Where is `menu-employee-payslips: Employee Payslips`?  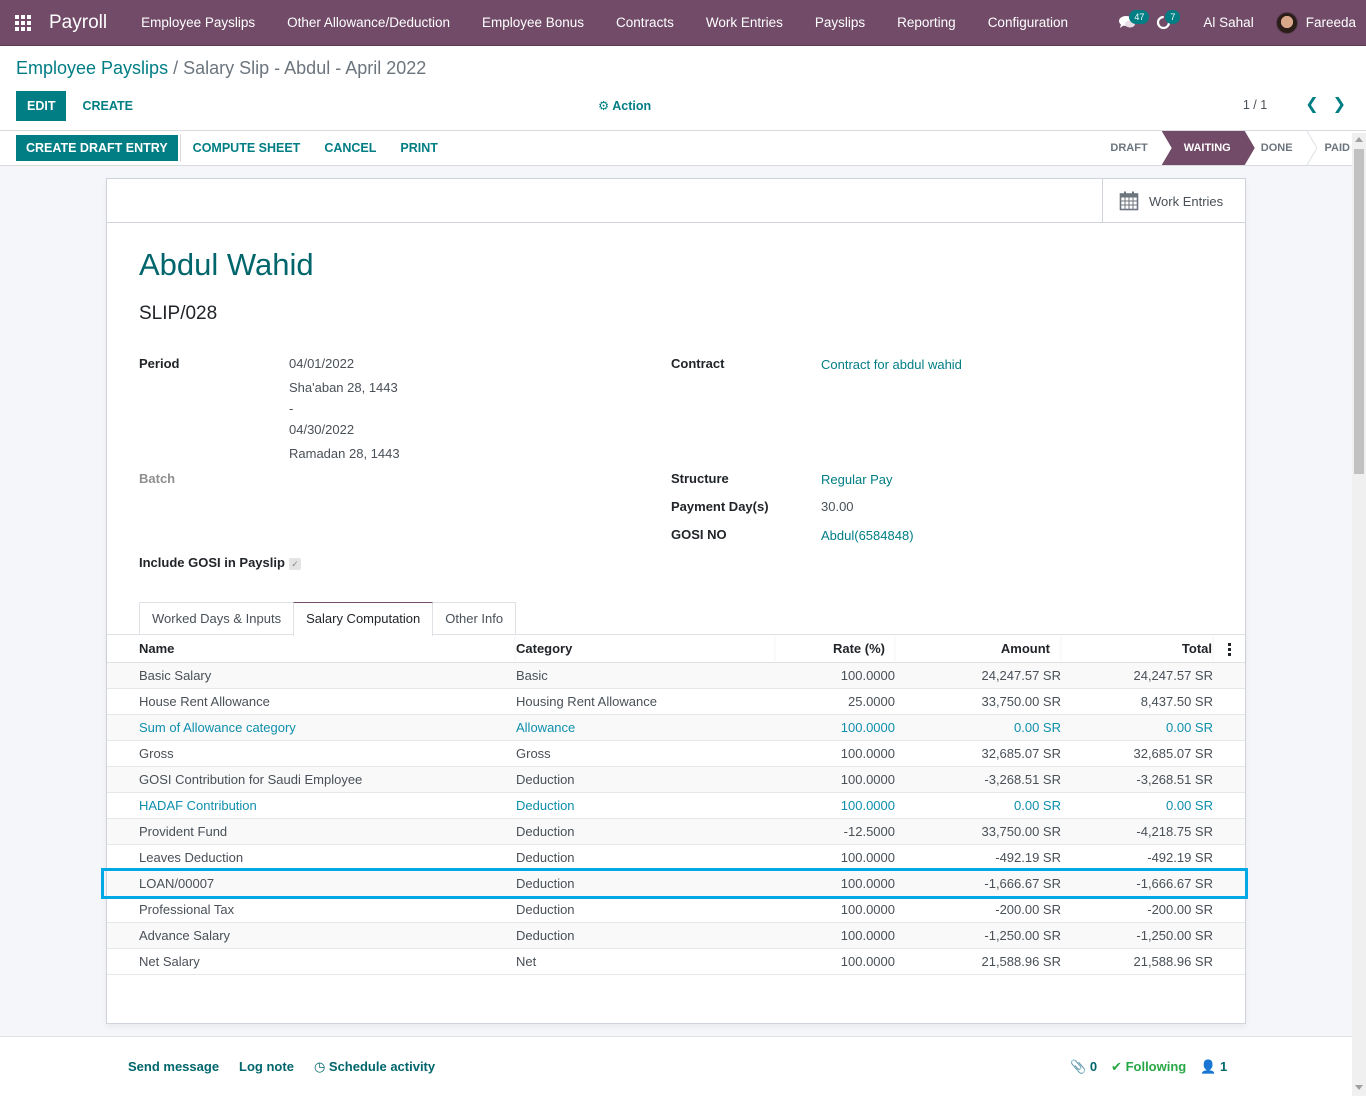
menu-employee-payslips: Employee Payslips is located at coordinates (198, 23).